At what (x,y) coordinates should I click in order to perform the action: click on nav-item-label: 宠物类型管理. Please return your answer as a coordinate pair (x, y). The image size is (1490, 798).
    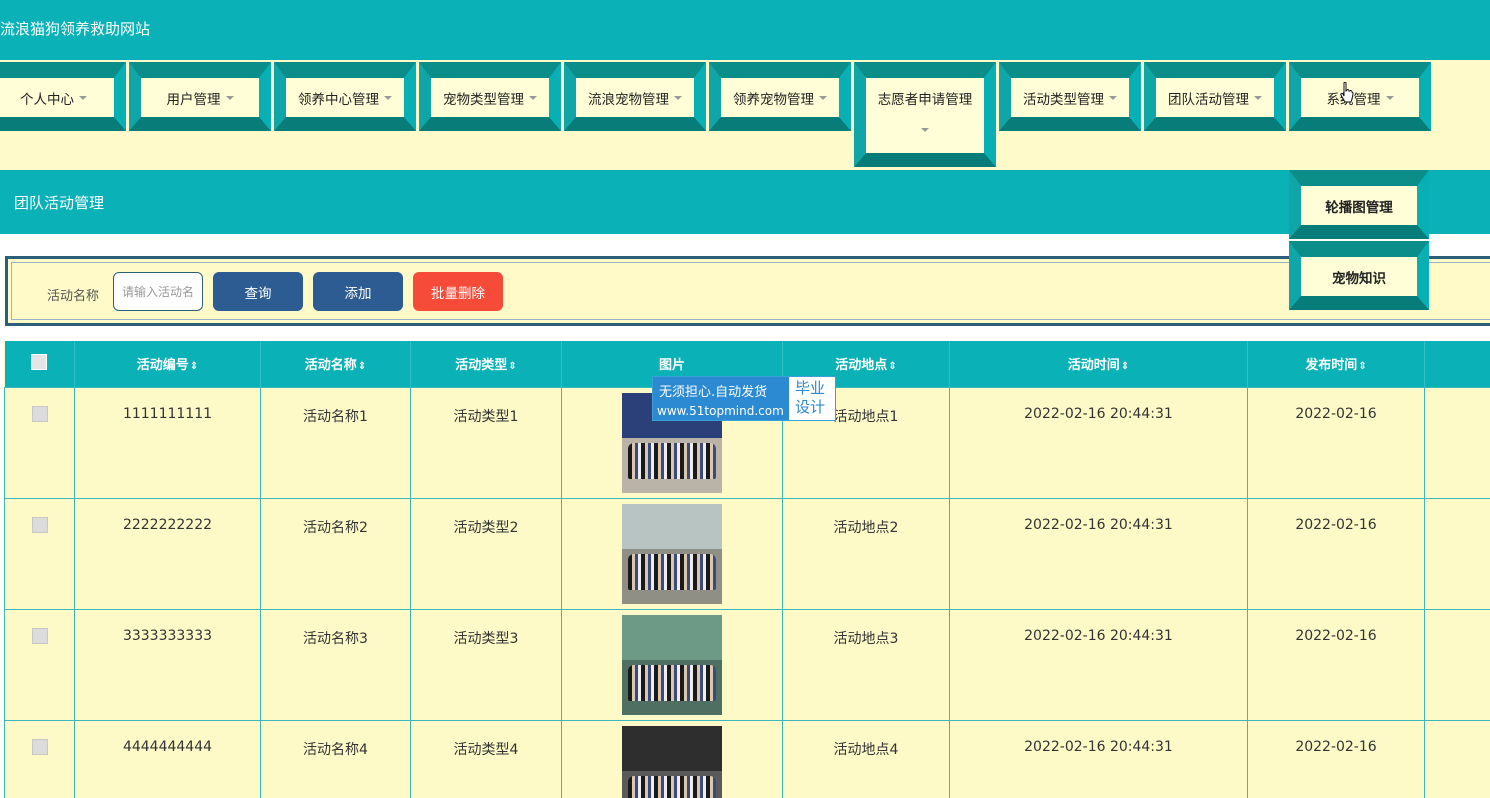
    Looking at the image, I should click on (483, 99).